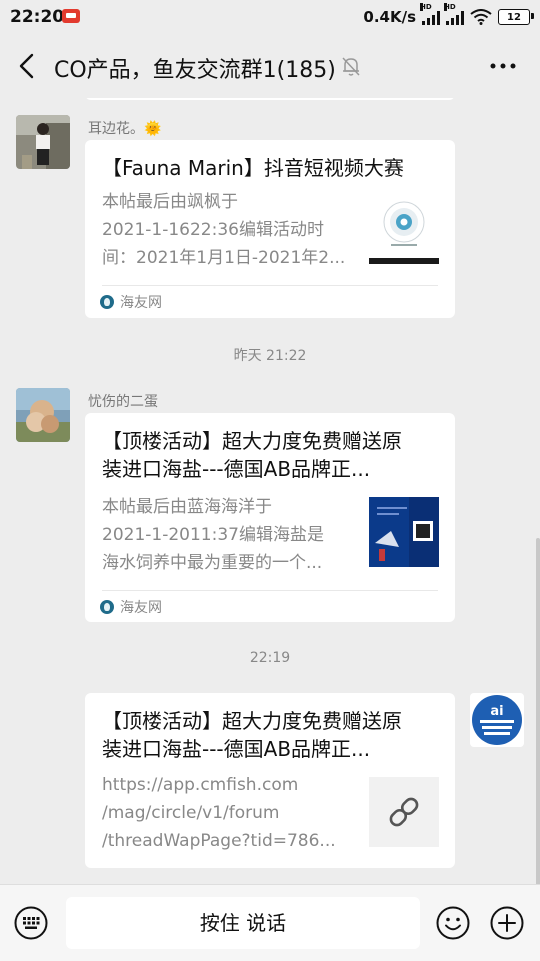 The image size is (540, 961). I want to click on plus-icon, so click(507, 923).